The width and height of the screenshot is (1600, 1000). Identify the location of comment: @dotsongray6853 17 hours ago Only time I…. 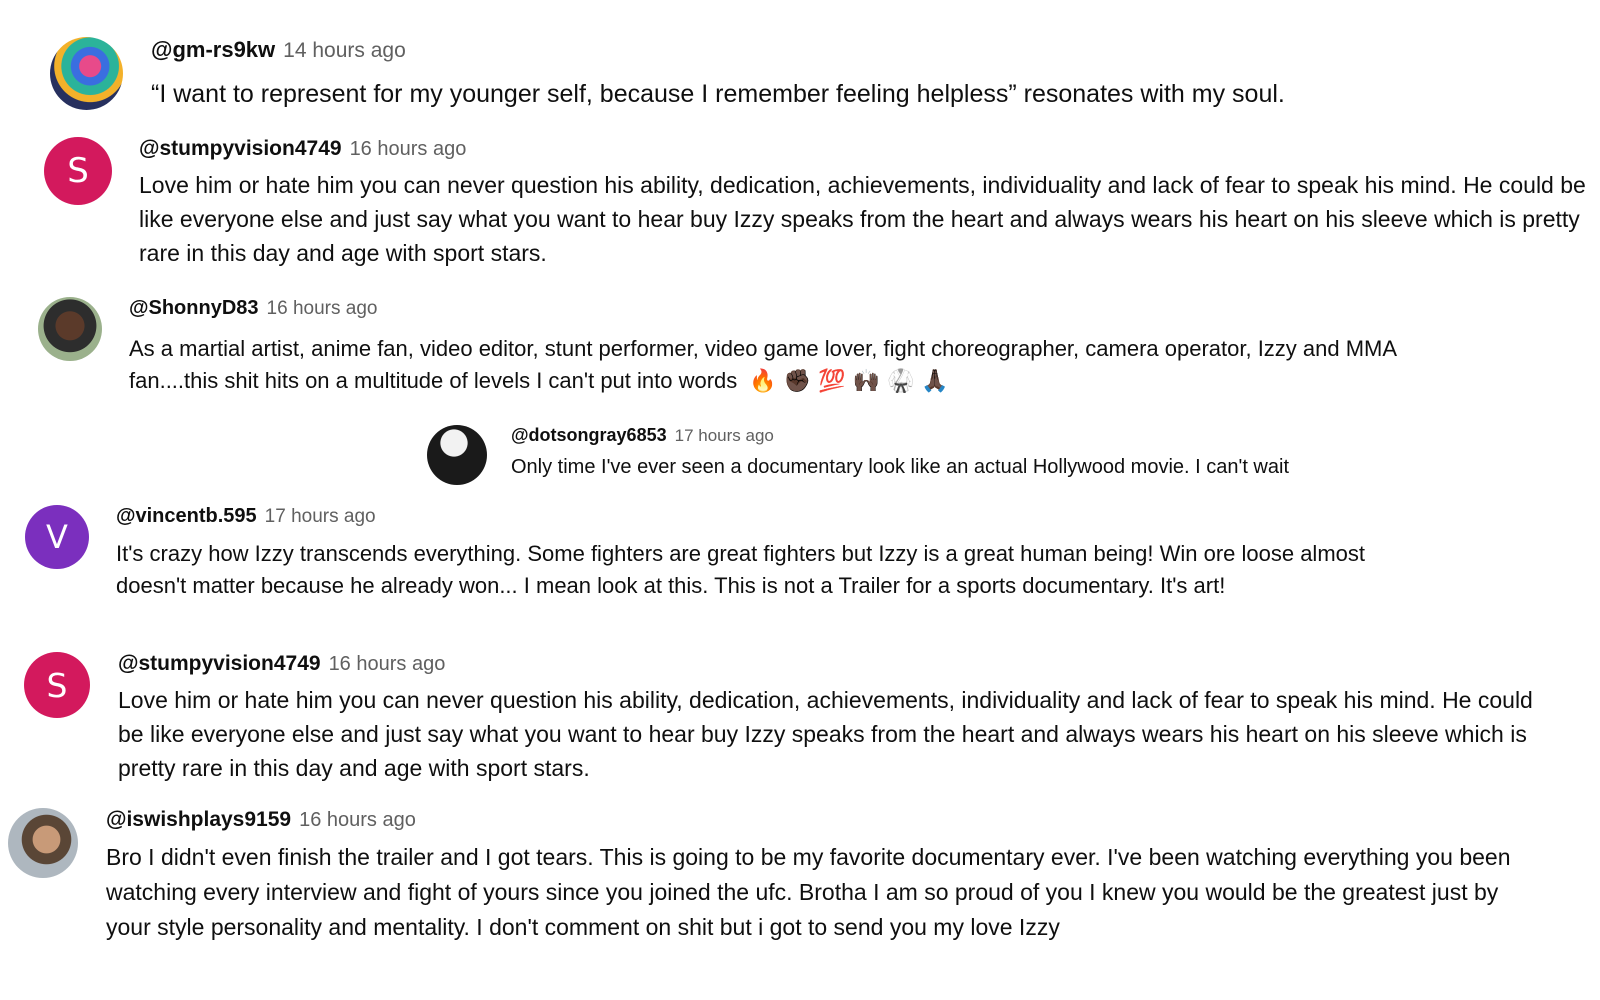
(927, 455).